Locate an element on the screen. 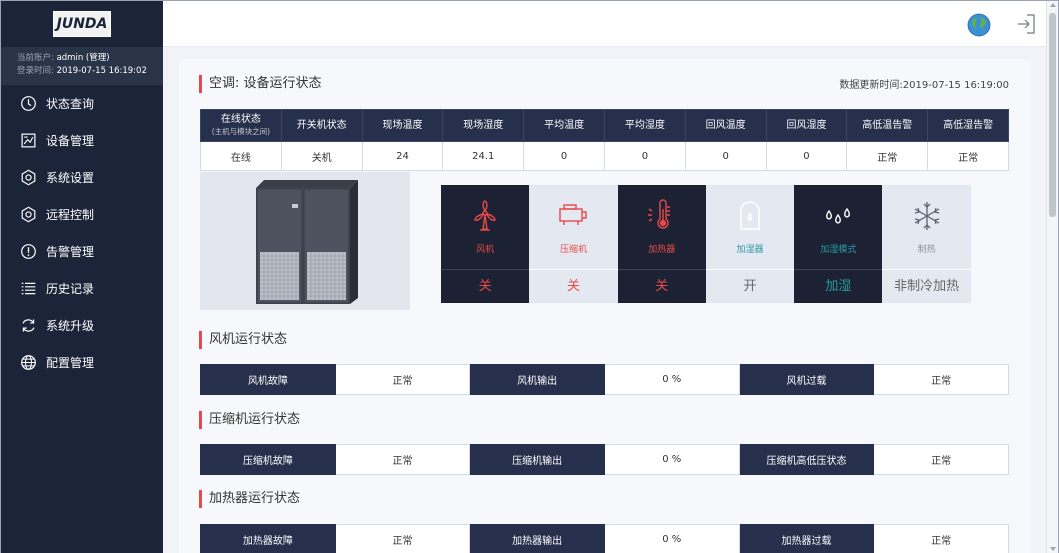  nav-label: 告警管理 is located at coordinates (70, 252).